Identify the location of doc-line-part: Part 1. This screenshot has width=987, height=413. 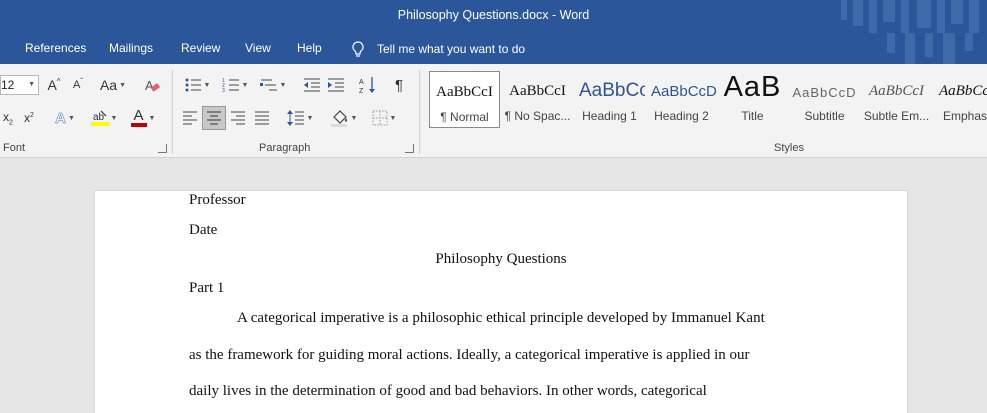
(207, 288).